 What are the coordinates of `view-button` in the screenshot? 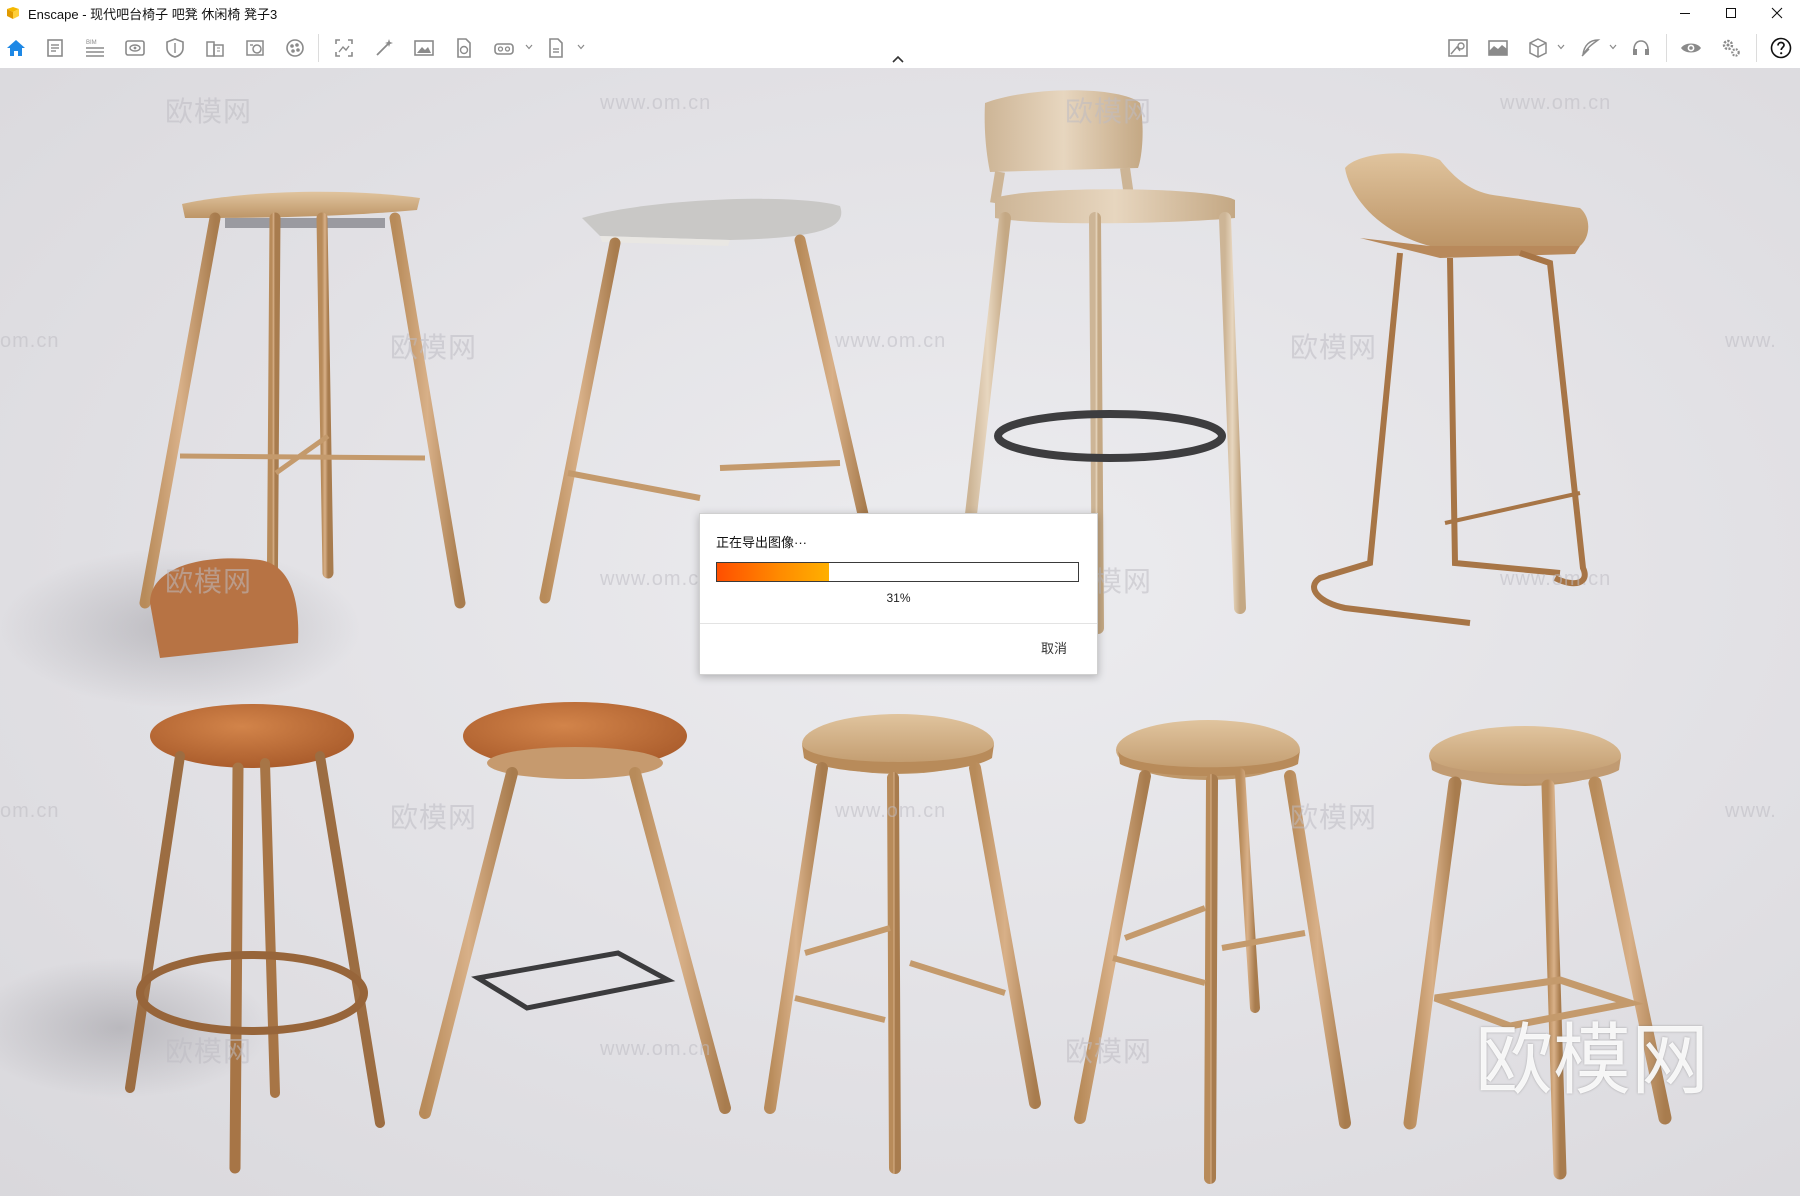 It's located at (135, 48).